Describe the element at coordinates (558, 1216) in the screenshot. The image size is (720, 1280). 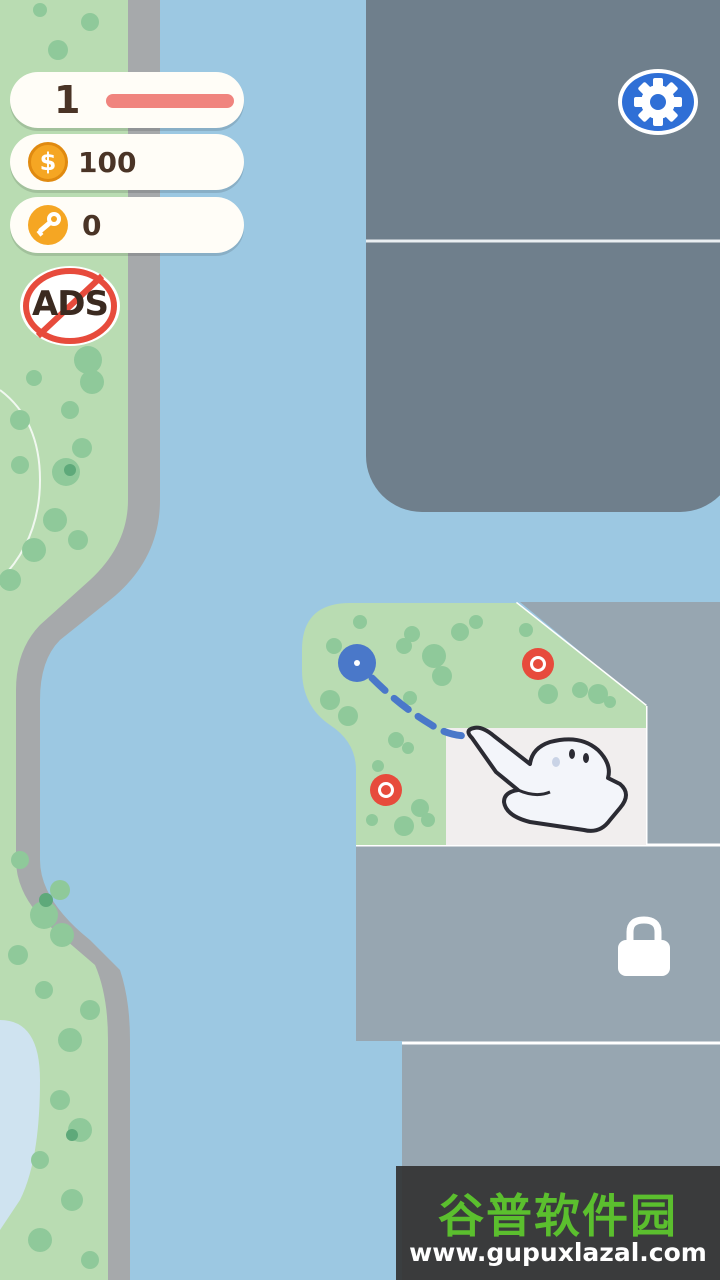
I see `watermark-site-name: 谷普软件园` at that location.